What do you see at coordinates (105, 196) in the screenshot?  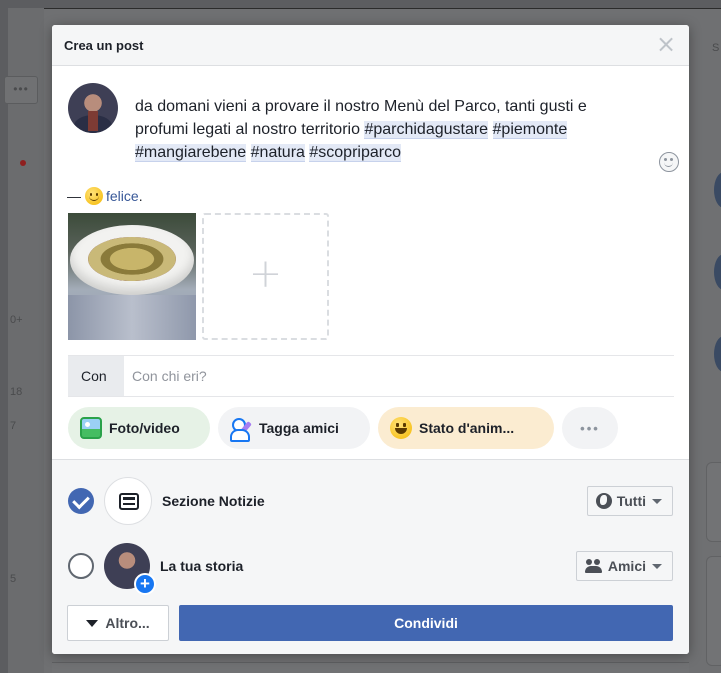 I see `feeling-indicator: — felice.` at bounding box center [105, 196].